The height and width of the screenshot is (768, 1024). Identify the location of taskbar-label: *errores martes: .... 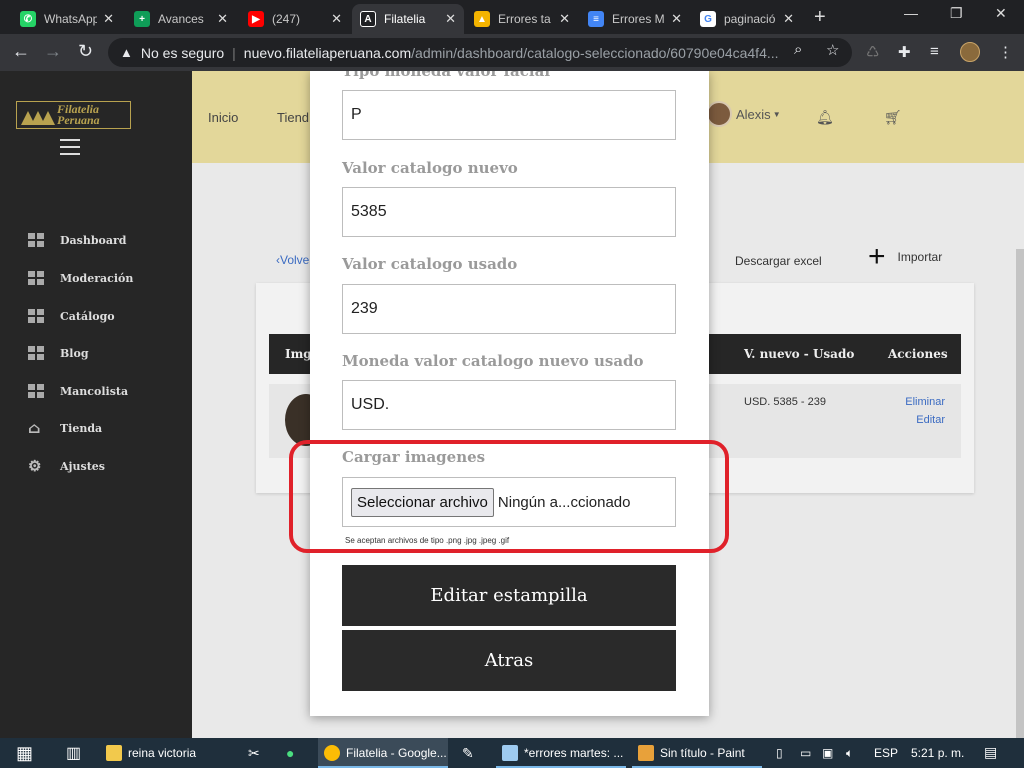
(574, 753).